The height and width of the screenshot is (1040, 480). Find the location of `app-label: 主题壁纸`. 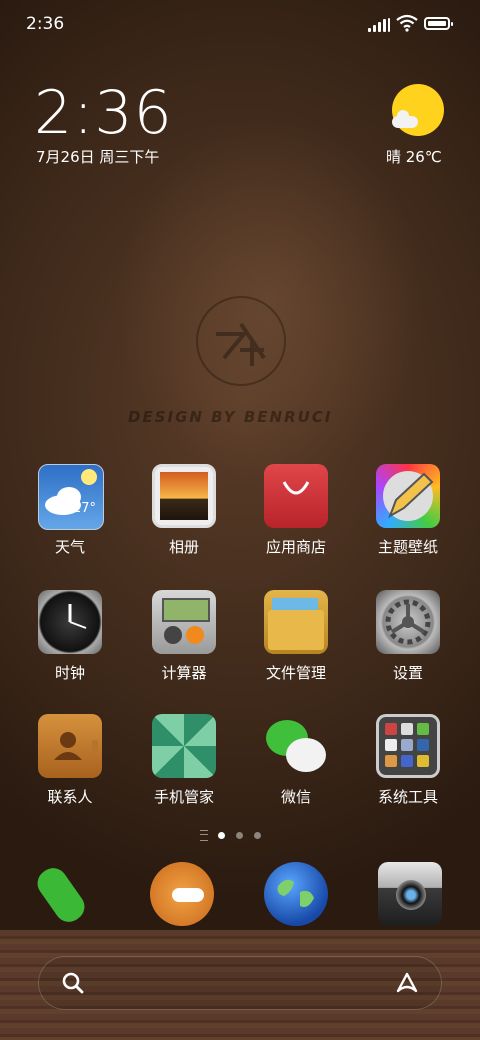

app-label: 主题壁纸 is located at coordinates (407, 547).